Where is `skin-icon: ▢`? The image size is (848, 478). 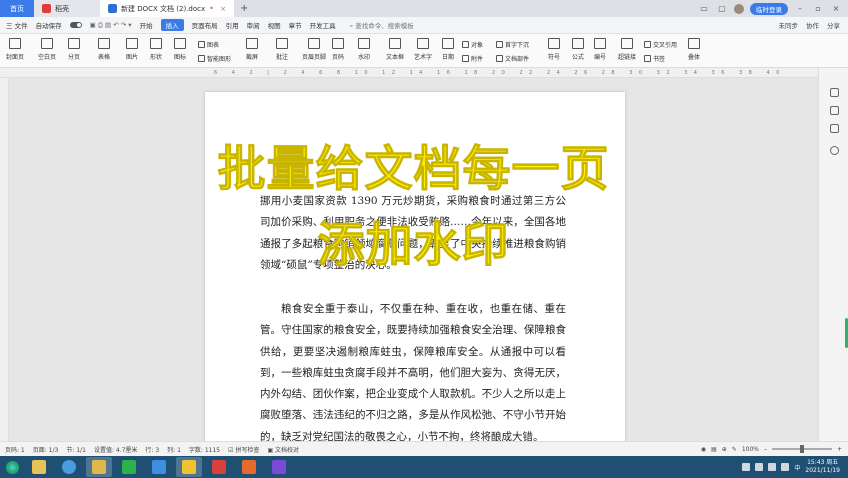
skin-icon: ▢ is located at coordinates (722, 8).